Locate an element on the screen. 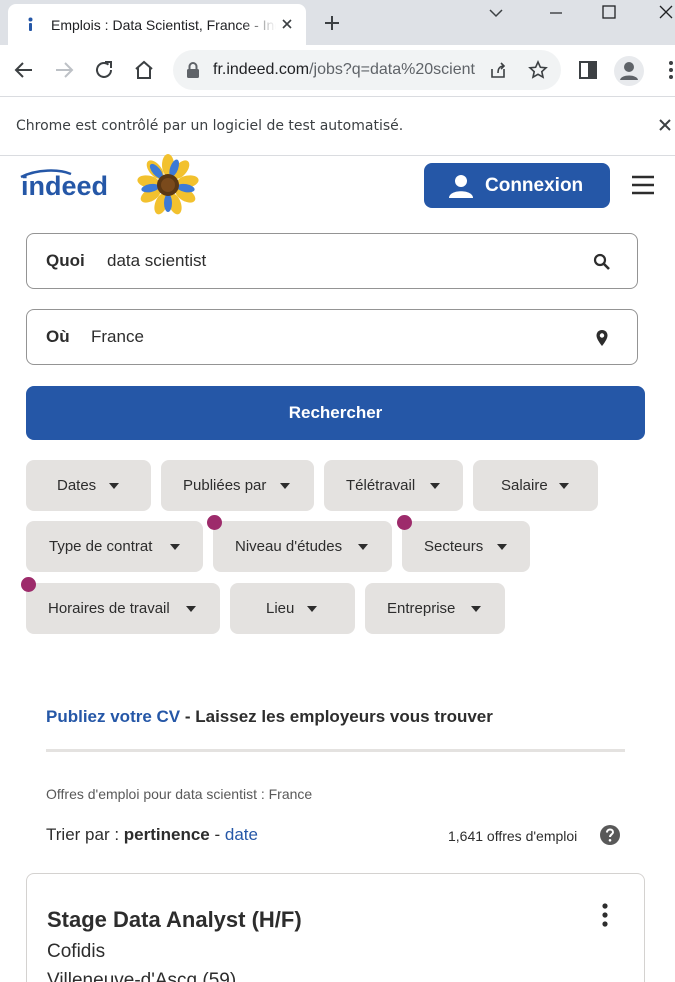 This screenshot has height=982, width=675. where-search-field: Où is located at coordinates (332, 337).